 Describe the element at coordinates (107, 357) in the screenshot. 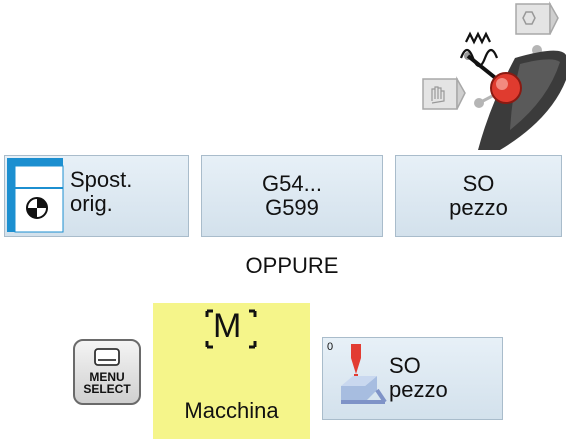

I see `menu-select-key-icon` at that location.